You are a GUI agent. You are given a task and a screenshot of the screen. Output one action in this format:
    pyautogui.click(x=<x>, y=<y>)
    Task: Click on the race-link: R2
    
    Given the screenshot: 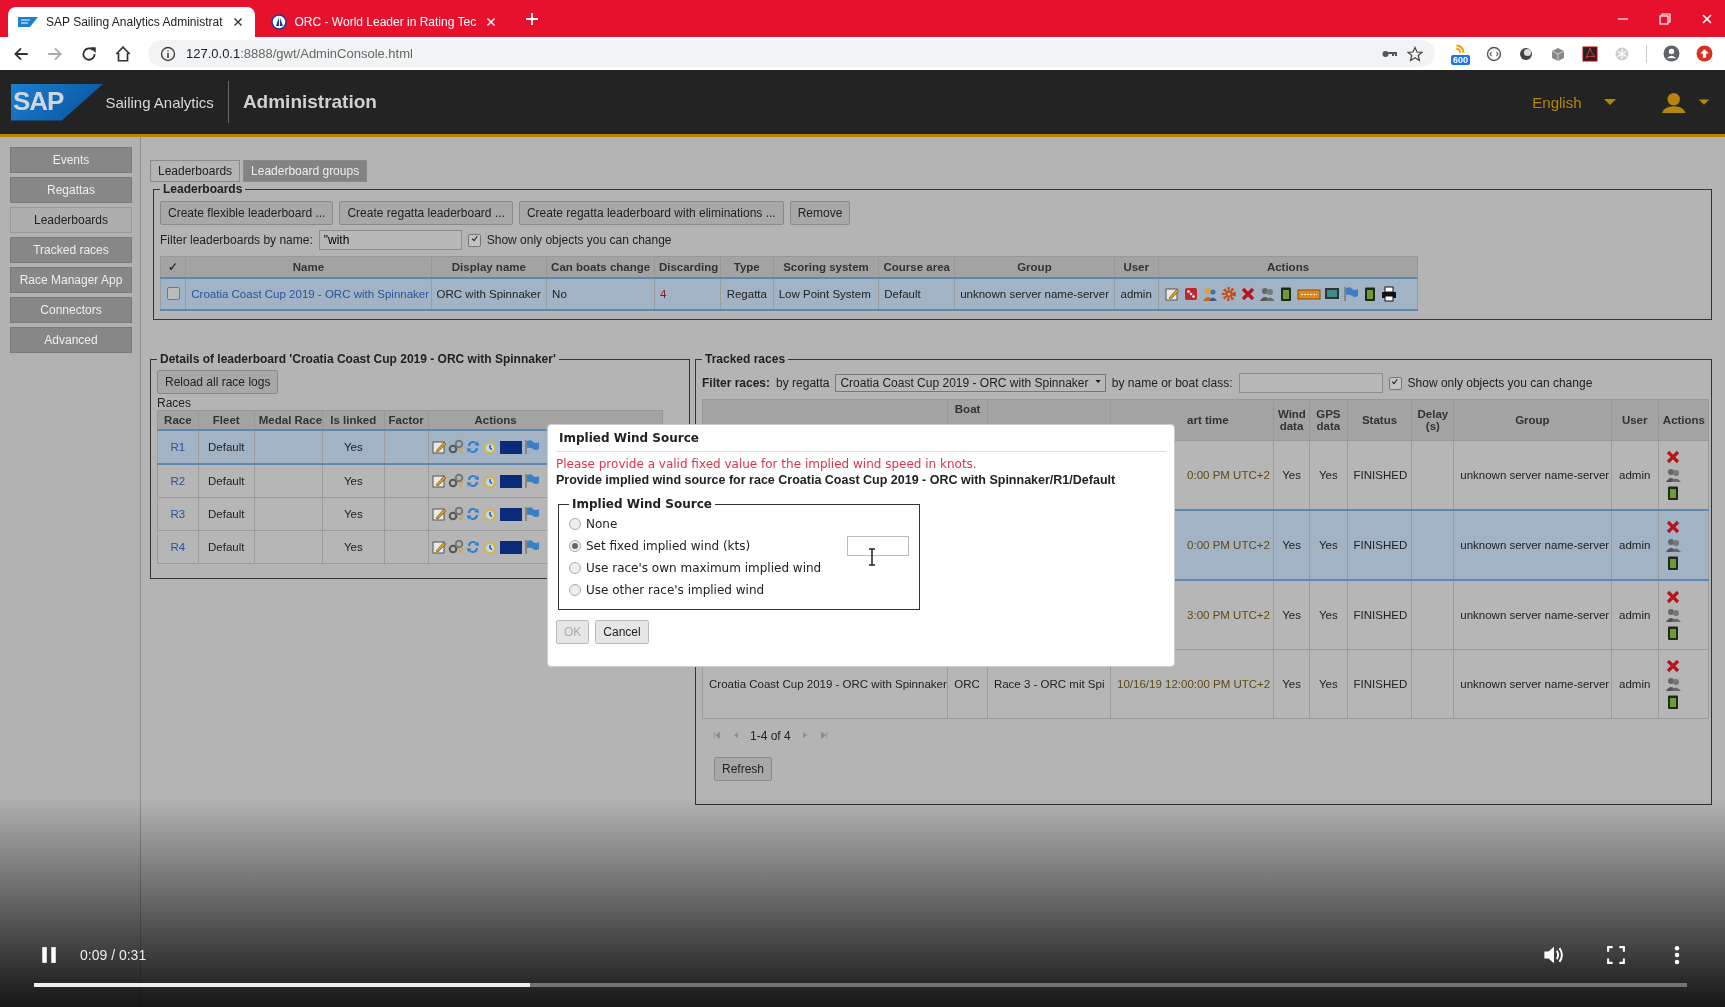 What is the action you would take?
    pyautogui.click(x=178, y=481)
    